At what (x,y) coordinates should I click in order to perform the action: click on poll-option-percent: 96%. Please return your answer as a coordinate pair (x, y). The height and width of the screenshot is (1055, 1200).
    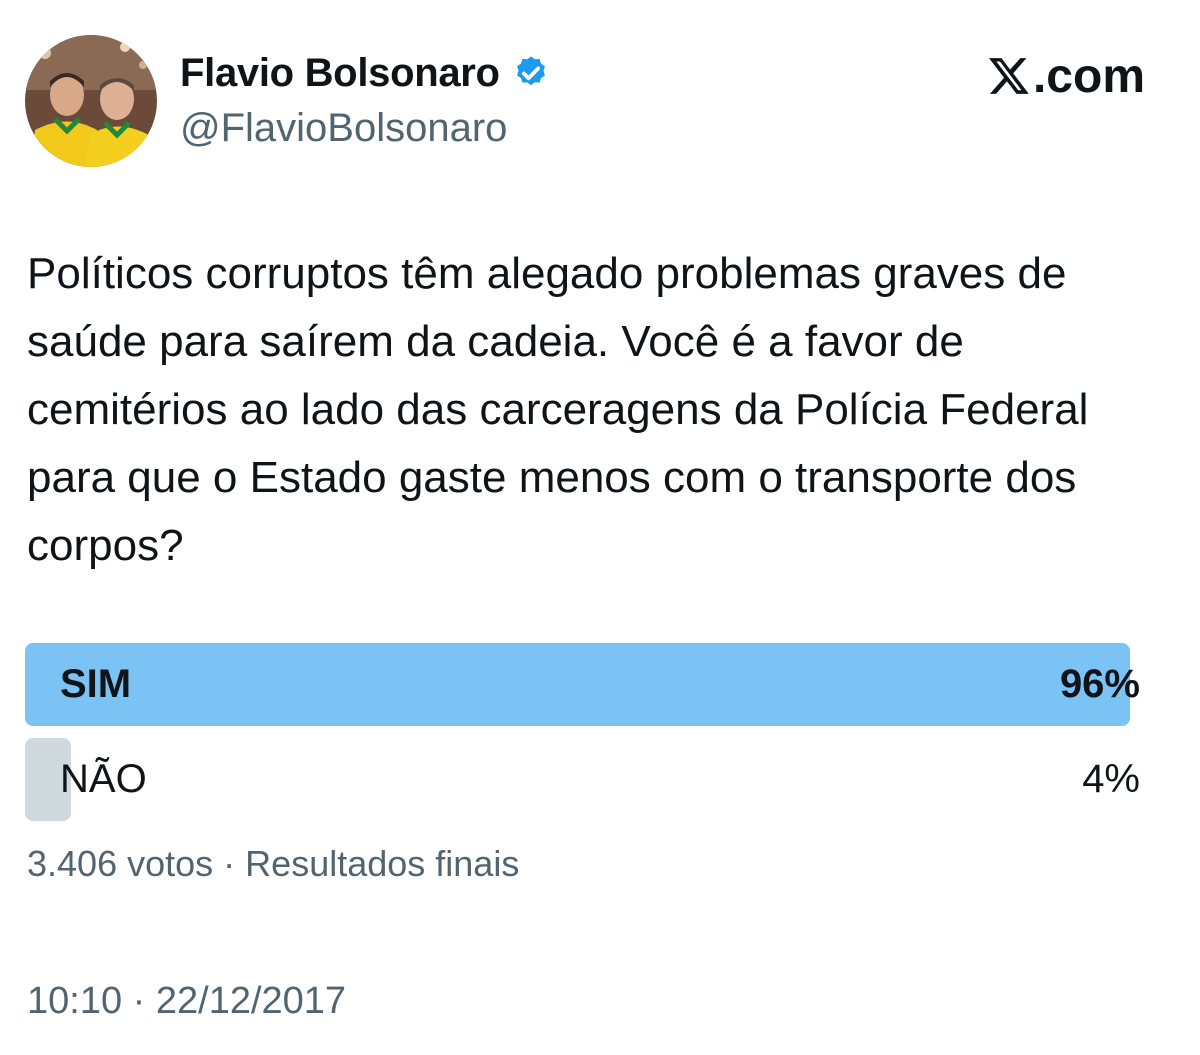
    Looking at the image, I should click on (1099, 684).